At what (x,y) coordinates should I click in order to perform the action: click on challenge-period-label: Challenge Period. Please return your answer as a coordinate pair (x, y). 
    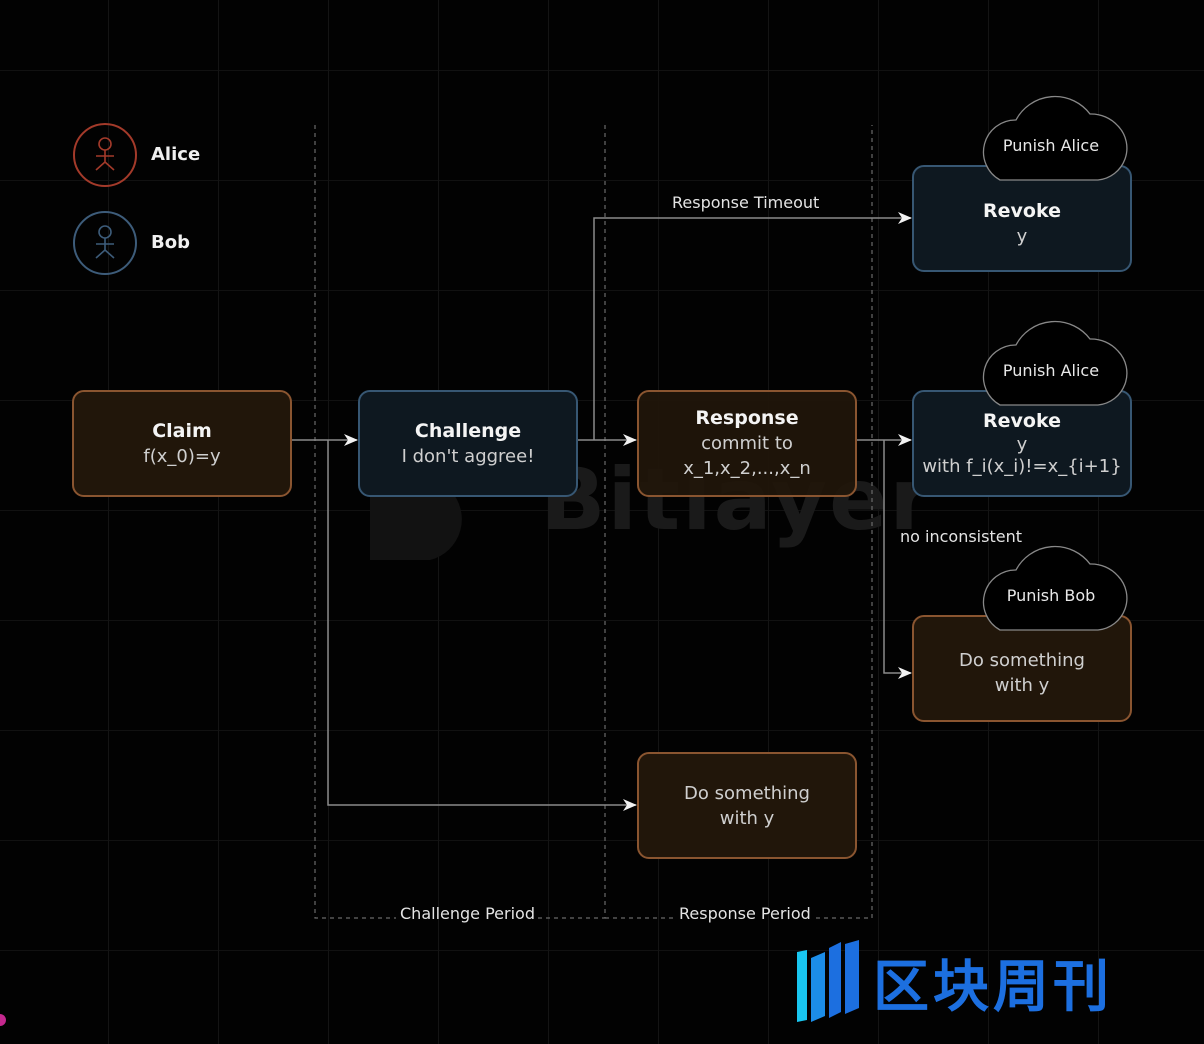
    Looking at the image, I should click on (467, 913).